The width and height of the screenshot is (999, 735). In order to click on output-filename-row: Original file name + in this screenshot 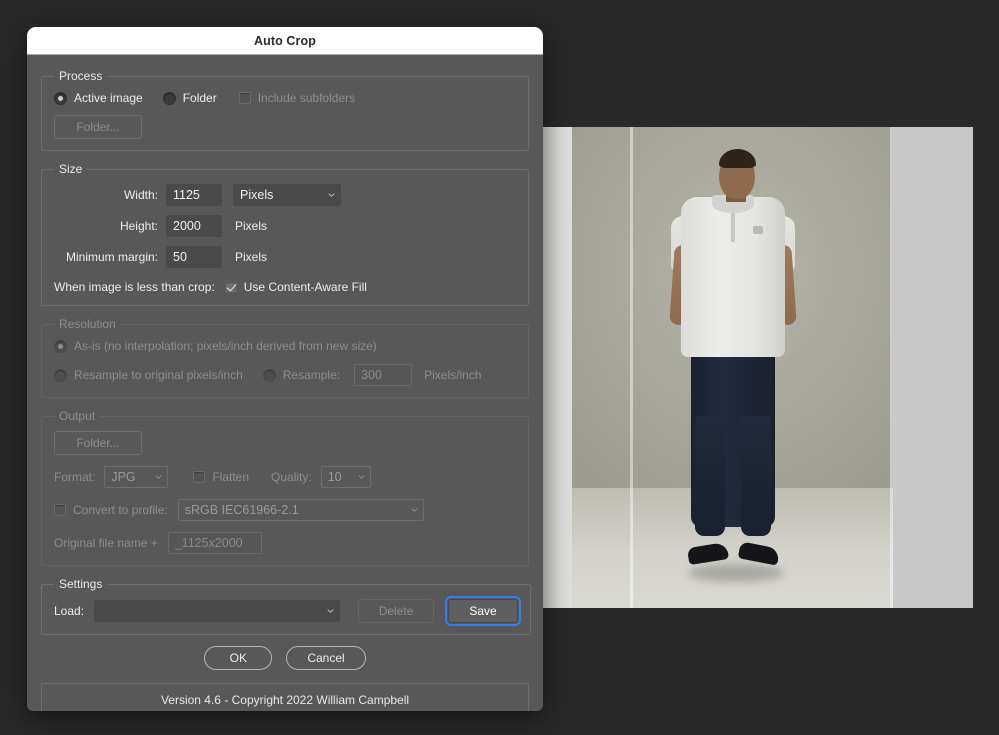, I will do `click(285, 543)`.